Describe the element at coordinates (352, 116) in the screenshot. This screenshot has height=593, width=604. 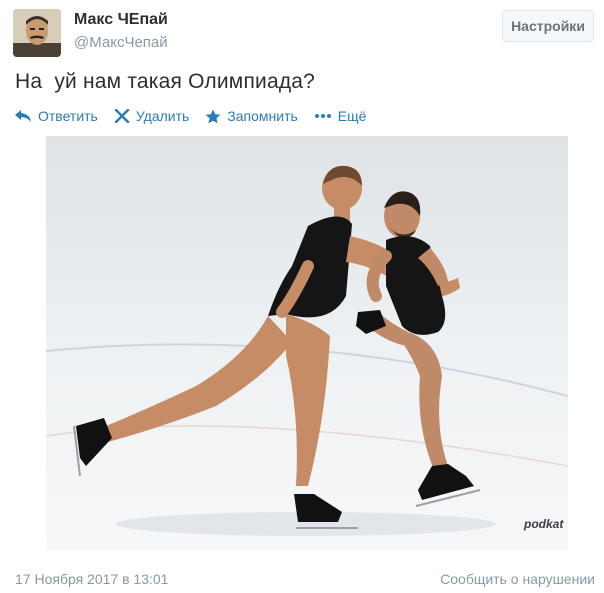
I see `more-label: Ещё` at that location.